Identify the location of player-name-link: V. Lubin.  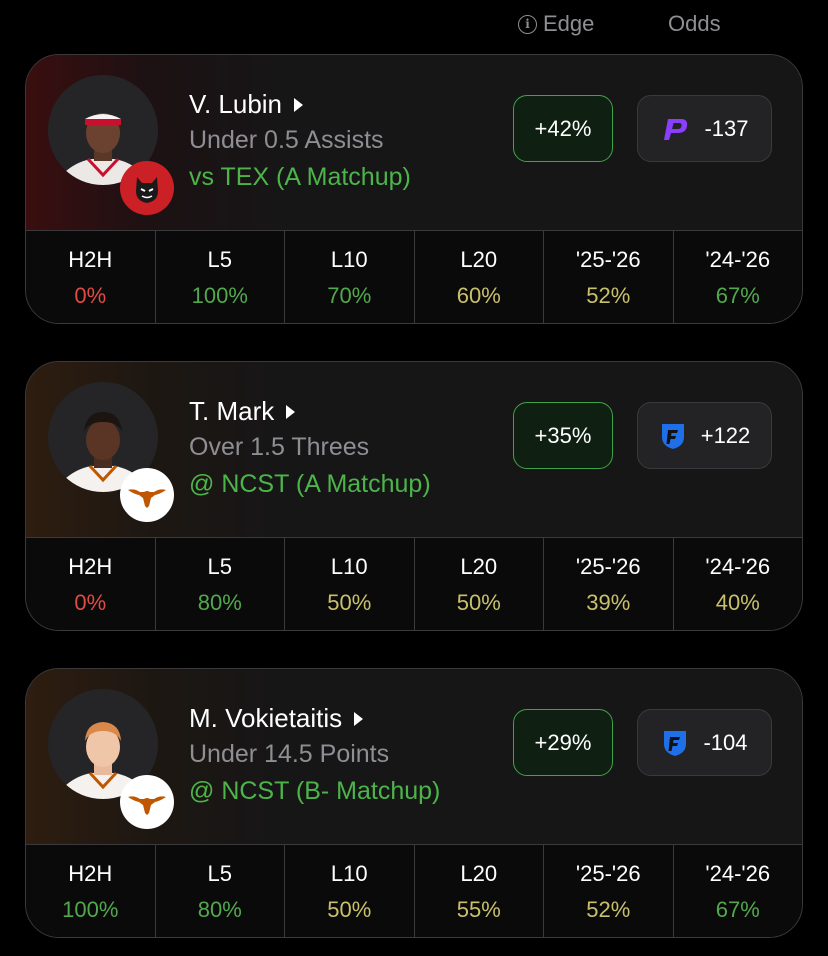
(246, 104).